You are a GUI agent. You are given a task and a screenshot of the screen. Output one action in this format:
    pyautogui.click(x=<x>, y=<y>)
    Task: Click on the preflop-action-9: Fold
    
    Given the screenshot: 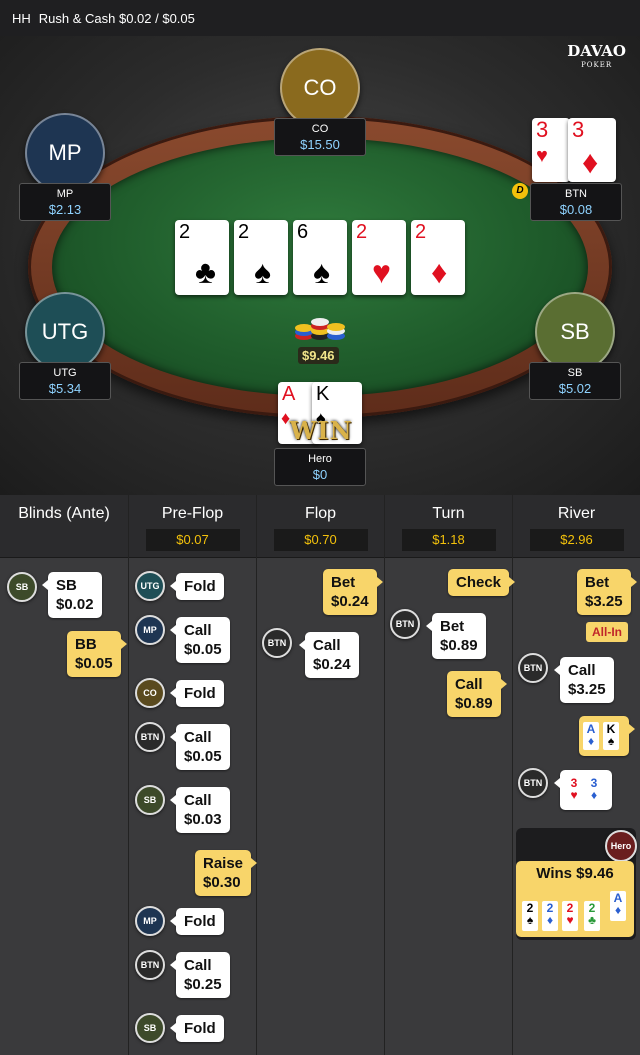 What is the action you would take?
    pyautogui.click(x=197, y=1028)
    